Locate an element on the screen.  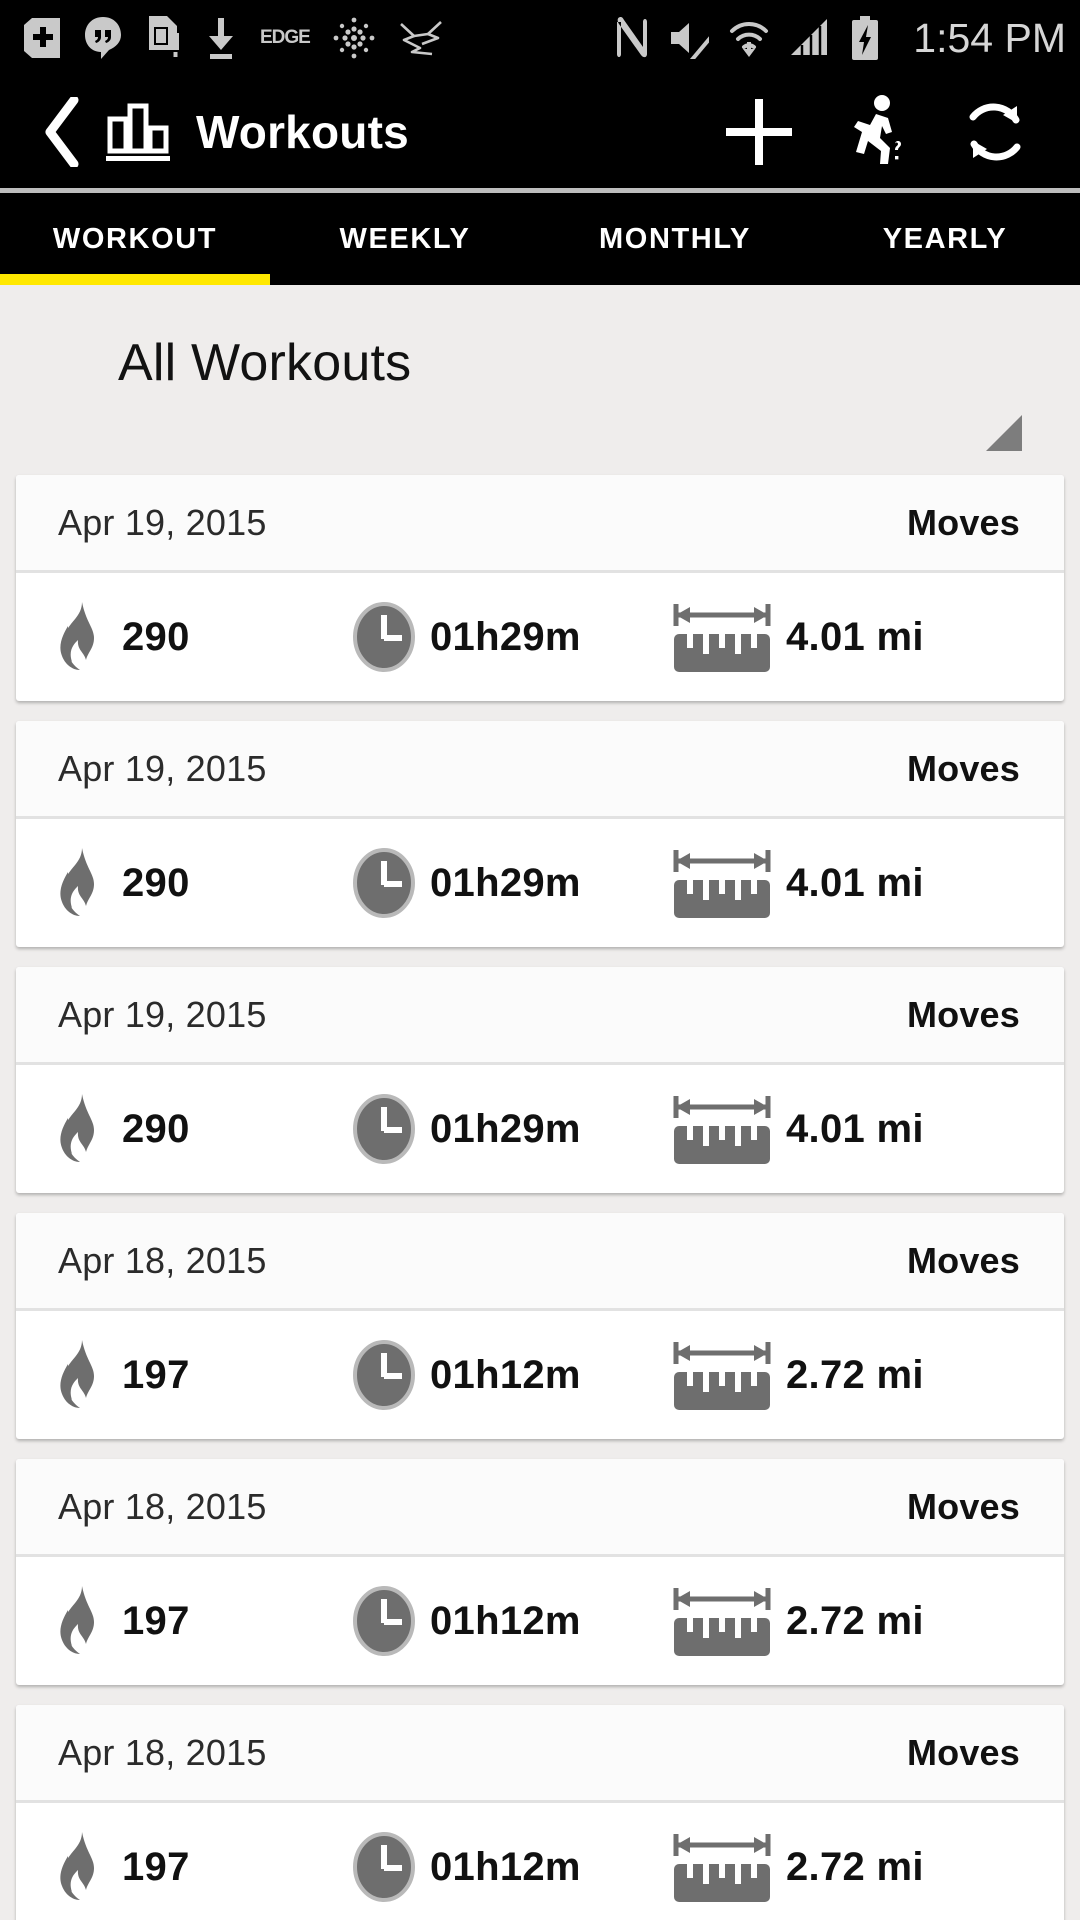
section-heading: All Workouts is located at coordinates (265, 363).